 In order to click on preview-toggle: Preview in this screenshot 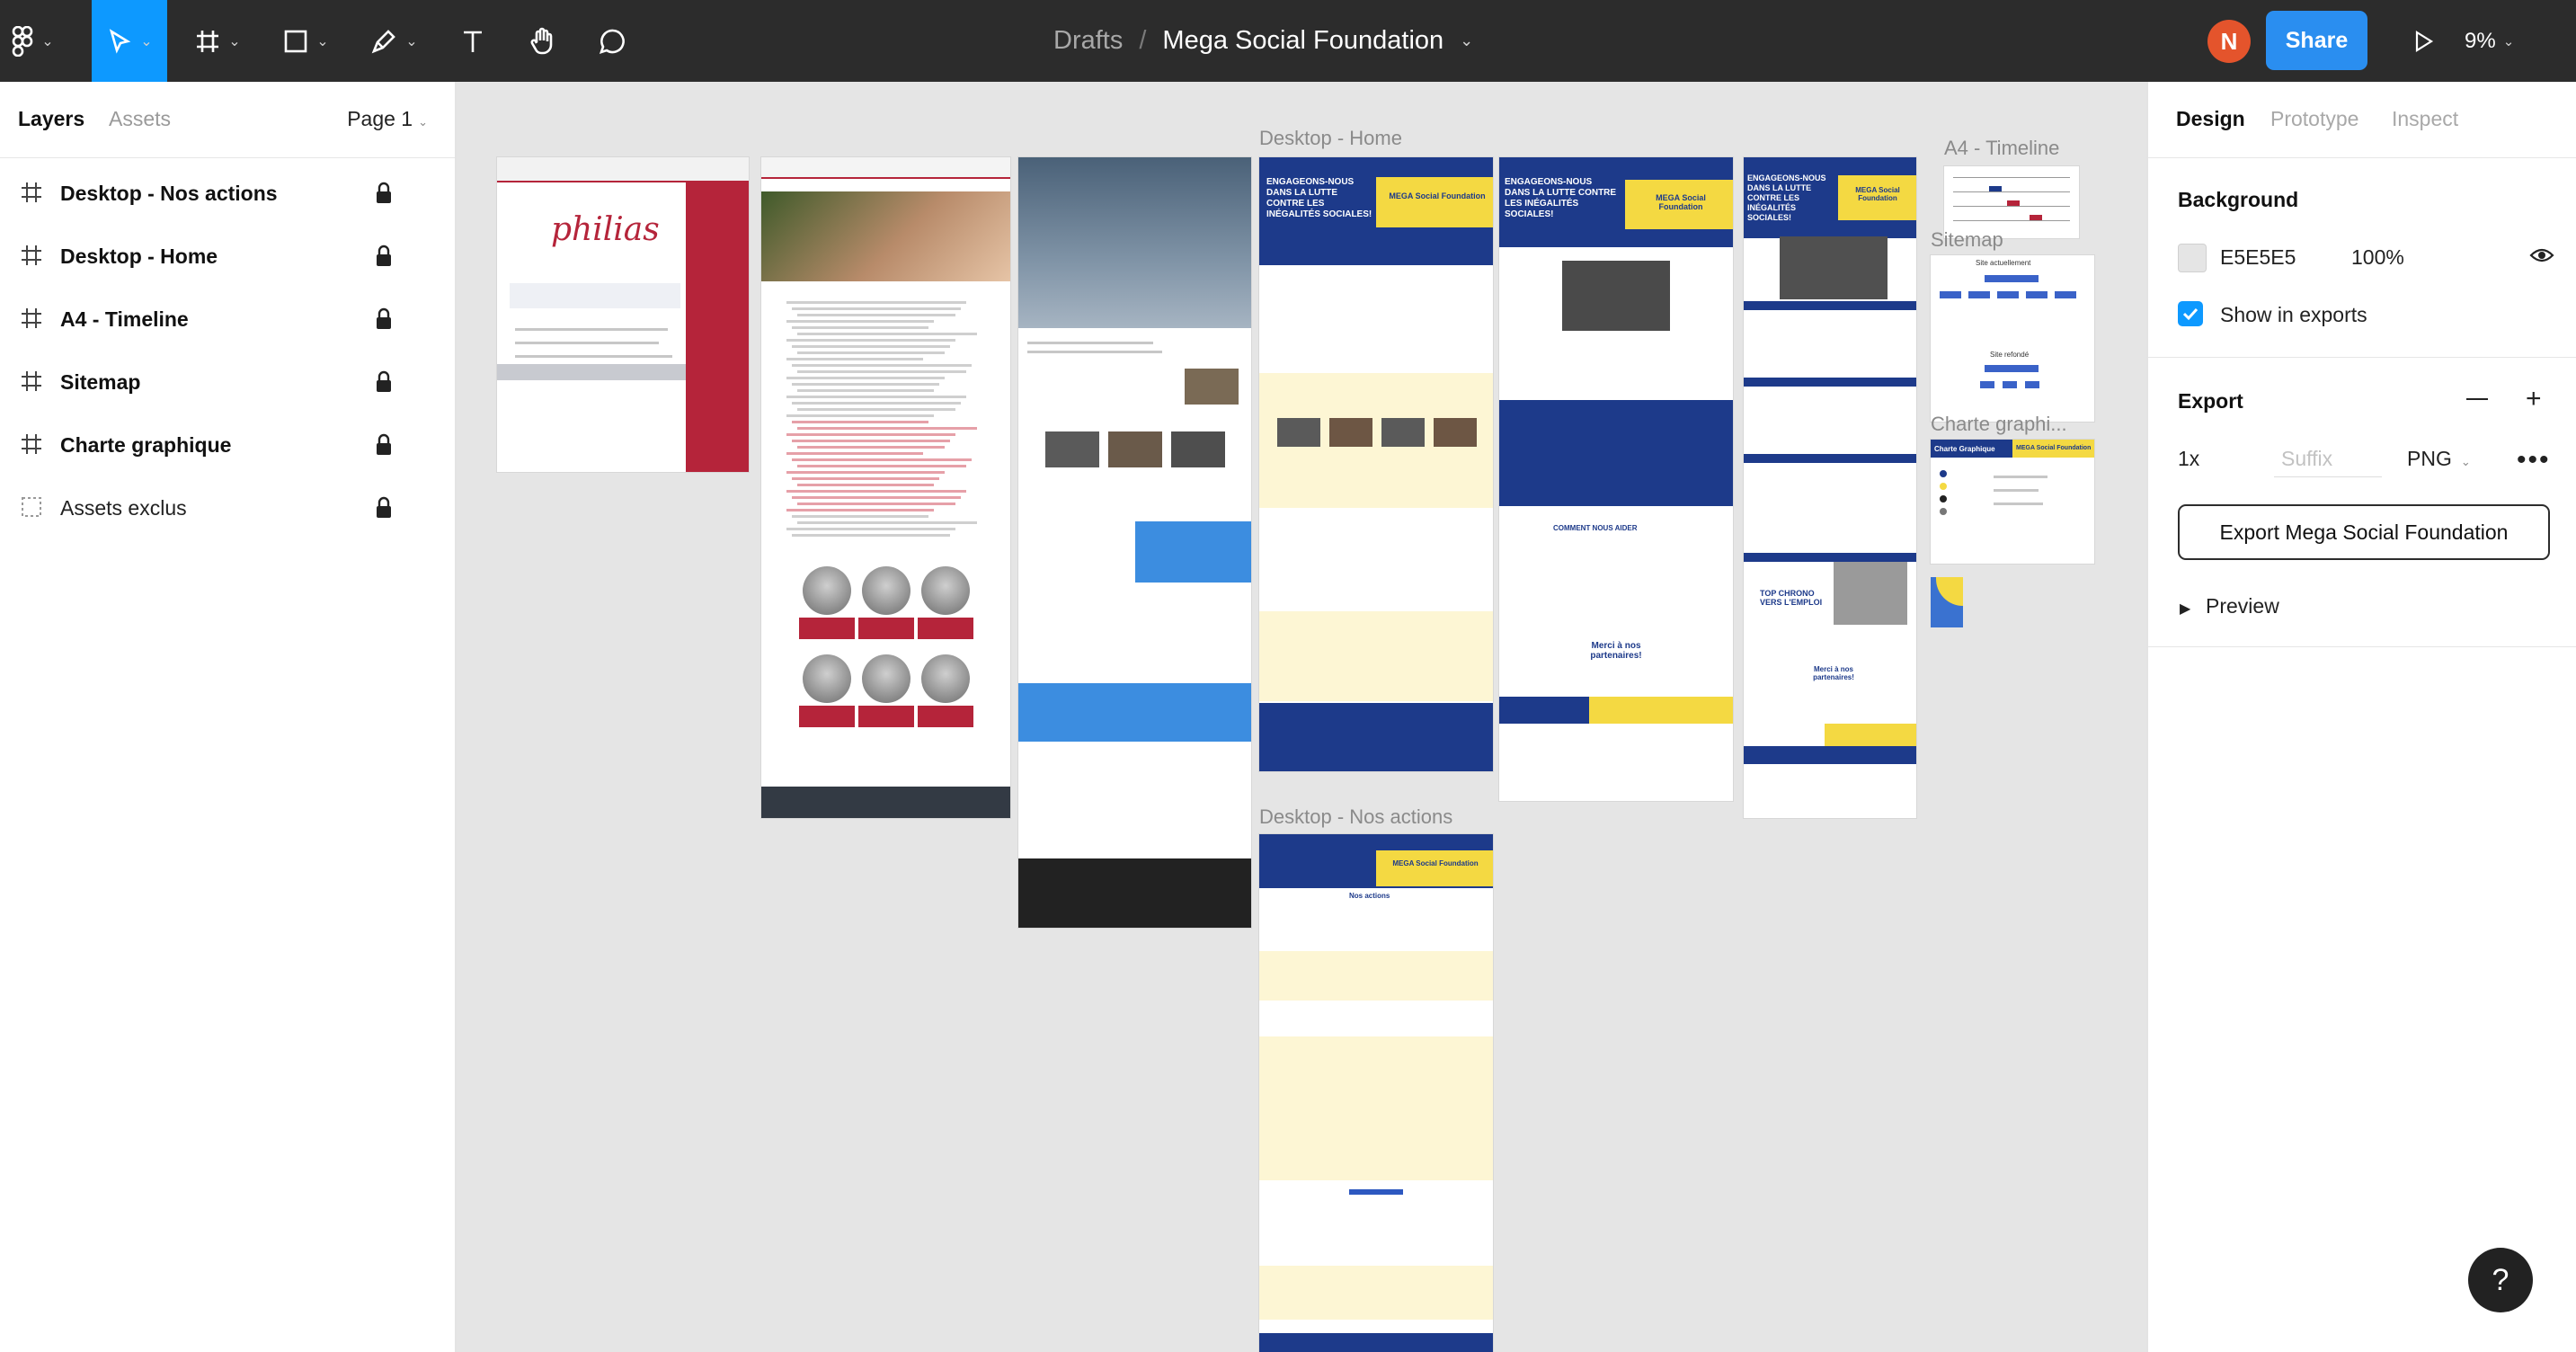, I will do `click(2242, 606)`.